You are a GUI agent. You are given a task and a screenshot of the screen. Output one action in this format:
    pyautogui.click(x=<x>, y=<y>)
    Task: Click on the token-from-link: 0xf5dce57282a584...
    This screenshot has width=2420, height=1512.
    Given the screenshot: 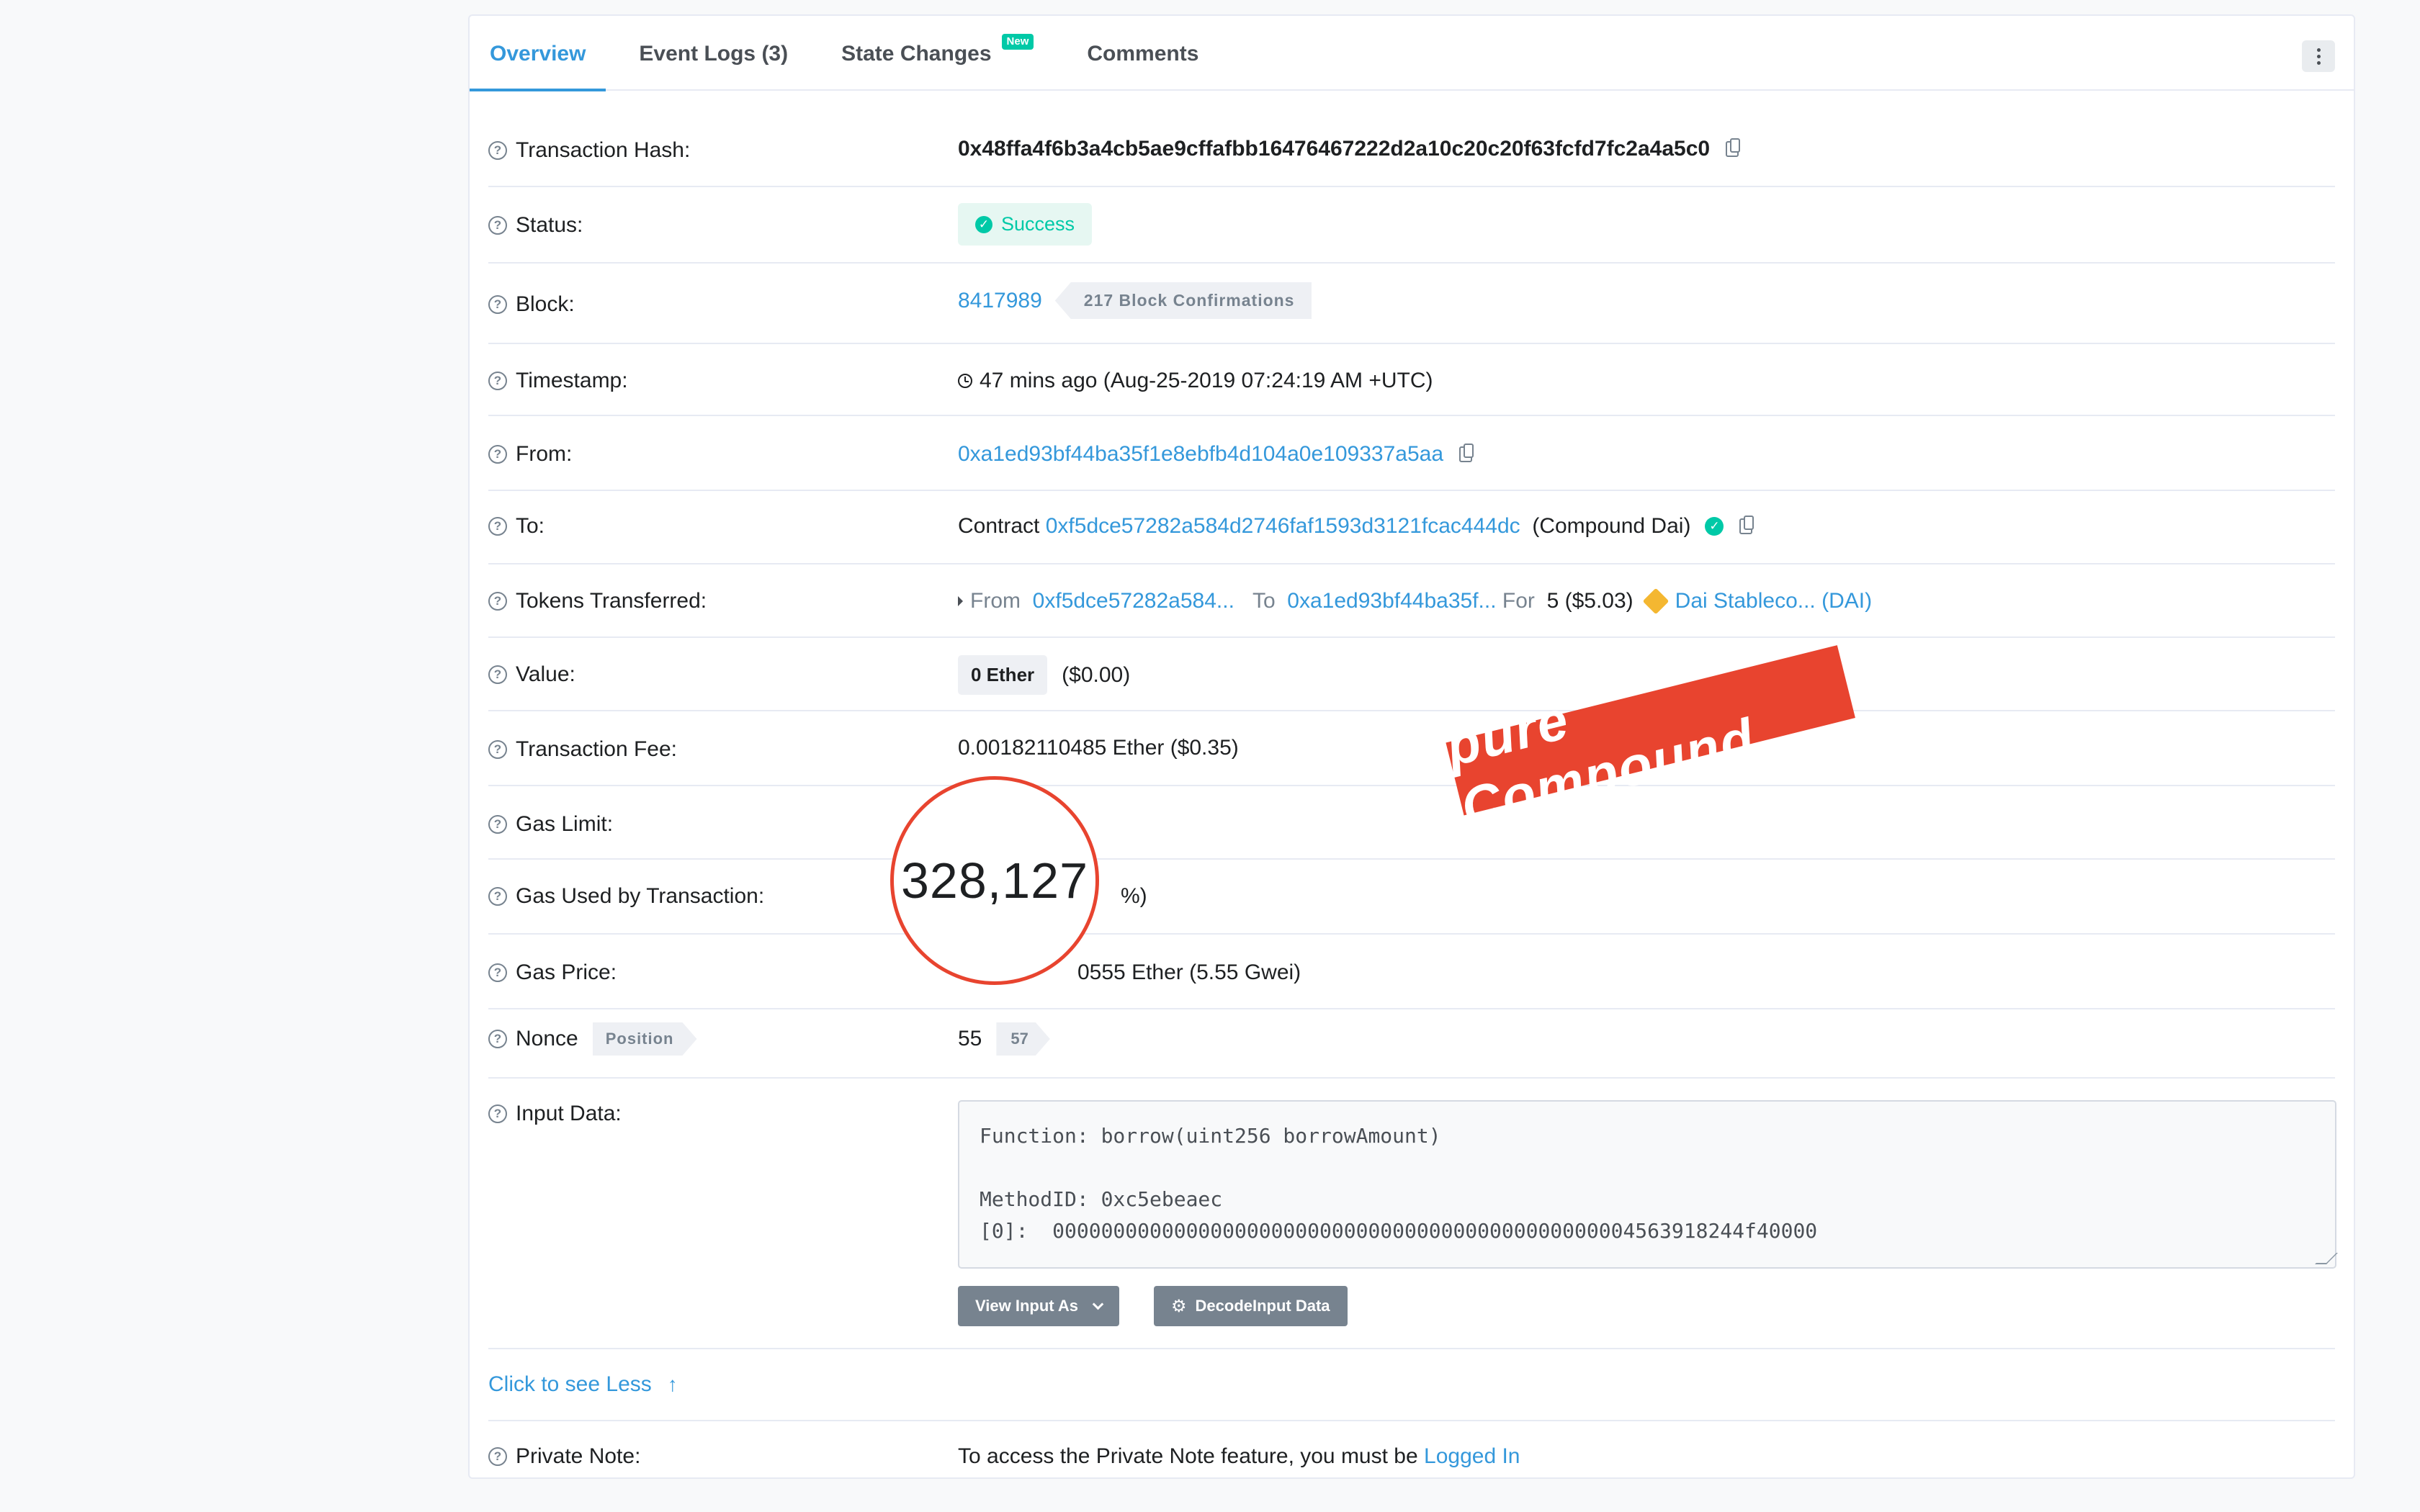 What is the action you would take?
    pyautogui.click(x=1133, y=601)
    